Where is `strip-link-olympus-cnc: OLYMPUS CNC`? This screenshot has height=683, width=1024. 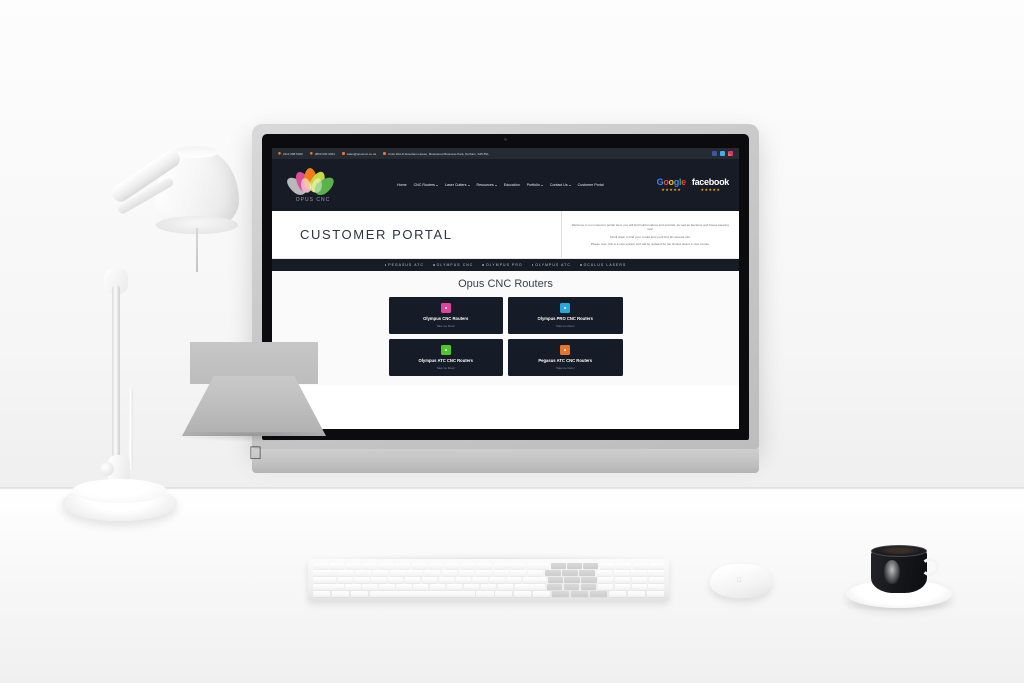
strip-link-olympus-cnc: OLYMPUS CNC is located at coordinates (453, 265).